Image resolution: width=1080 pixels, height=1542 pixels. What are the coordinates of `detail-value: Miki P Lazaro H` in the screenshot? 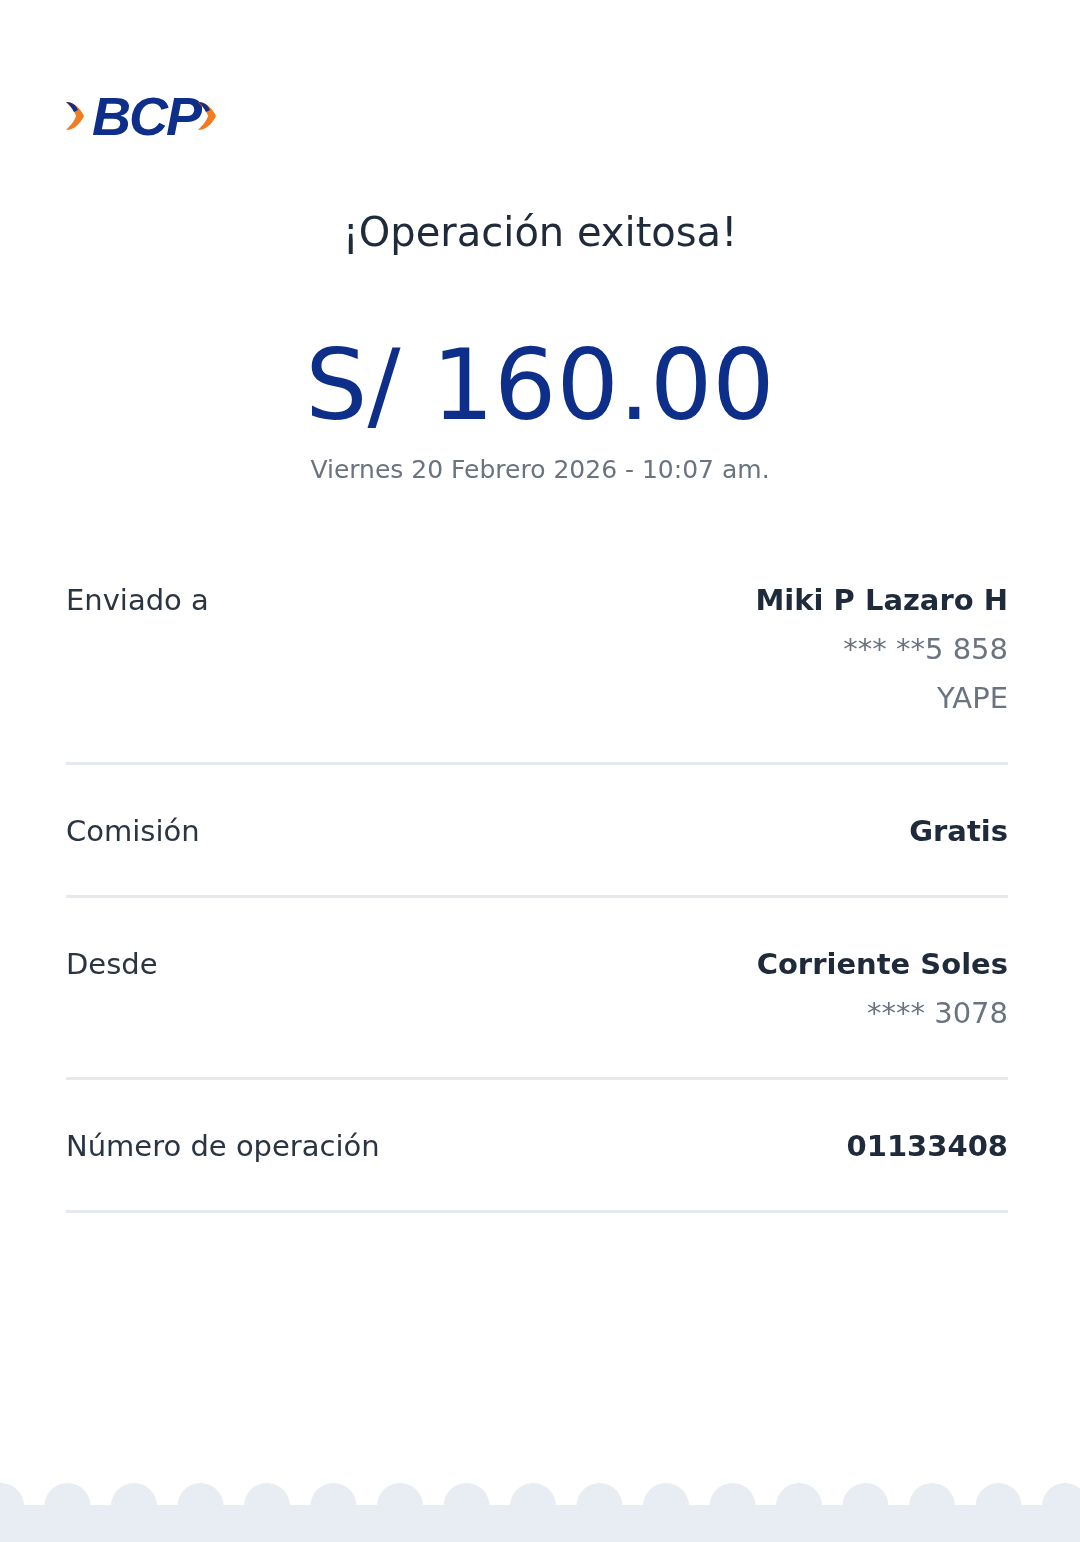 It's located at (881, 600).